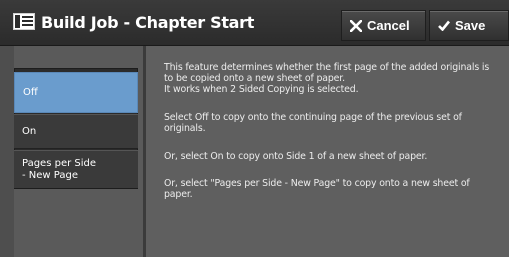 This screenshot has height=257, width=509. Describe the element at coordinates (356, 25) in the screenshot. I see `close-icon` at that location.